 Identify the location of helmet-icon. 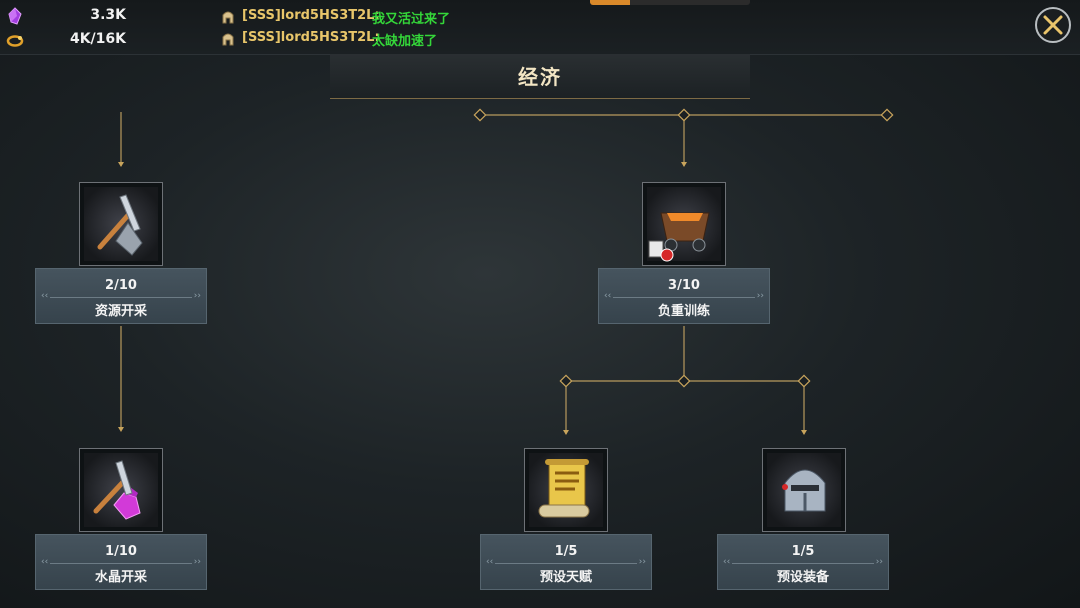
(804, 490).